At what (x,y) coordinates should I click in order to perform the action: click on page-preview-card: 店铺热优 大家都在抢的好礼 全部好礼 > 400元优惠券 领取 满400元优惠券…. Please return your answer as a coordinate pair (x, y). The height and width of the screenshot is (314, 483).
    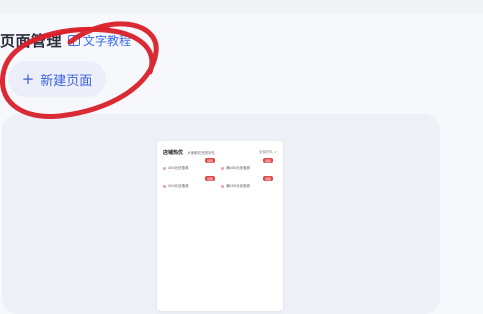
    Looking at the image, I should click on (220, 226).